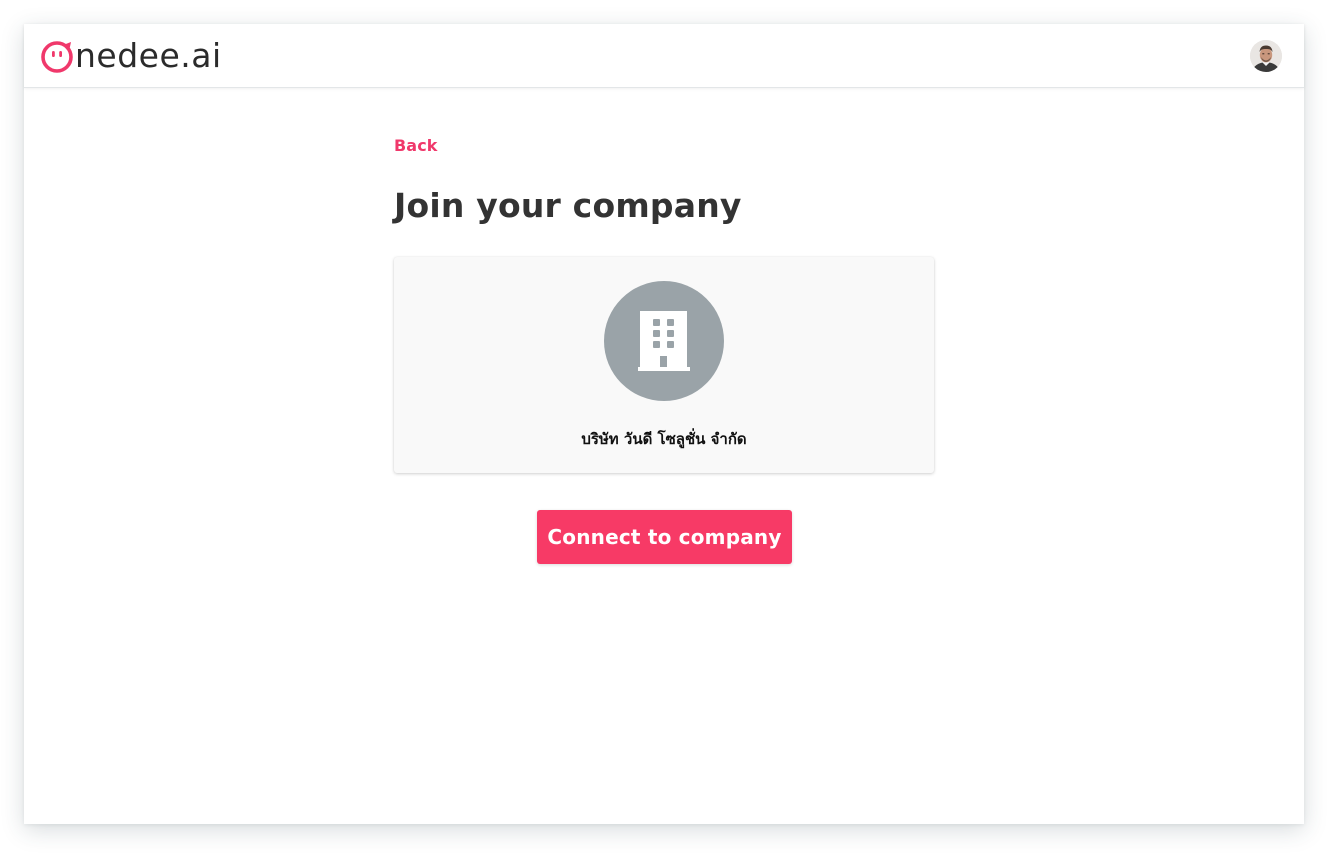 Image resolution: width=1328 pixels, height=860 pixels. I want to click on user-avatar-icon, so click(1266, 56).